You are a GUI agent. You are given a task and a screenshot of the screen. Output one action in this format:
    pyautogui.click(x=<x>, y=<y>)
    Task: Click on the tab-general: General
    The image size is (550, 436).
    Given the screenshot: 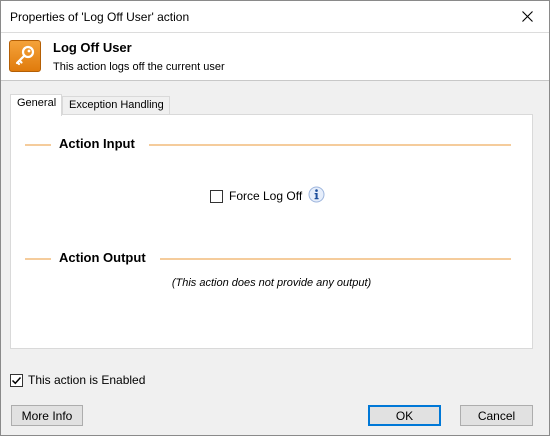 What is the action you would take?
    pyautogui.click(x=36, y=105)
    